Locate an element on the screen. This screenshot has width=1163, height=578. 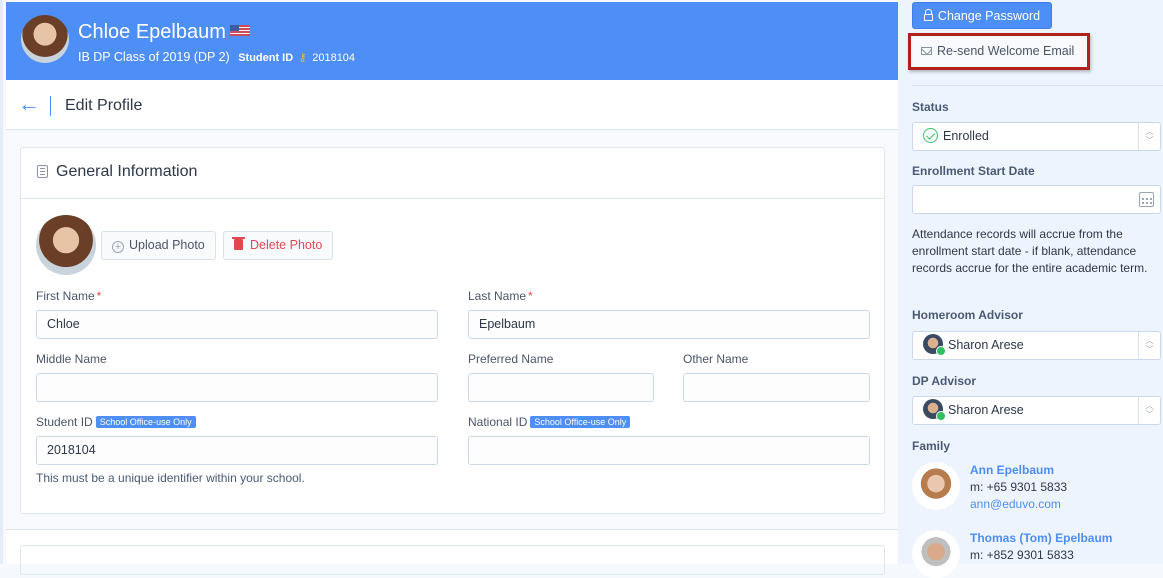
student-id-input: 2018104 is located at coordinates (237, 450).